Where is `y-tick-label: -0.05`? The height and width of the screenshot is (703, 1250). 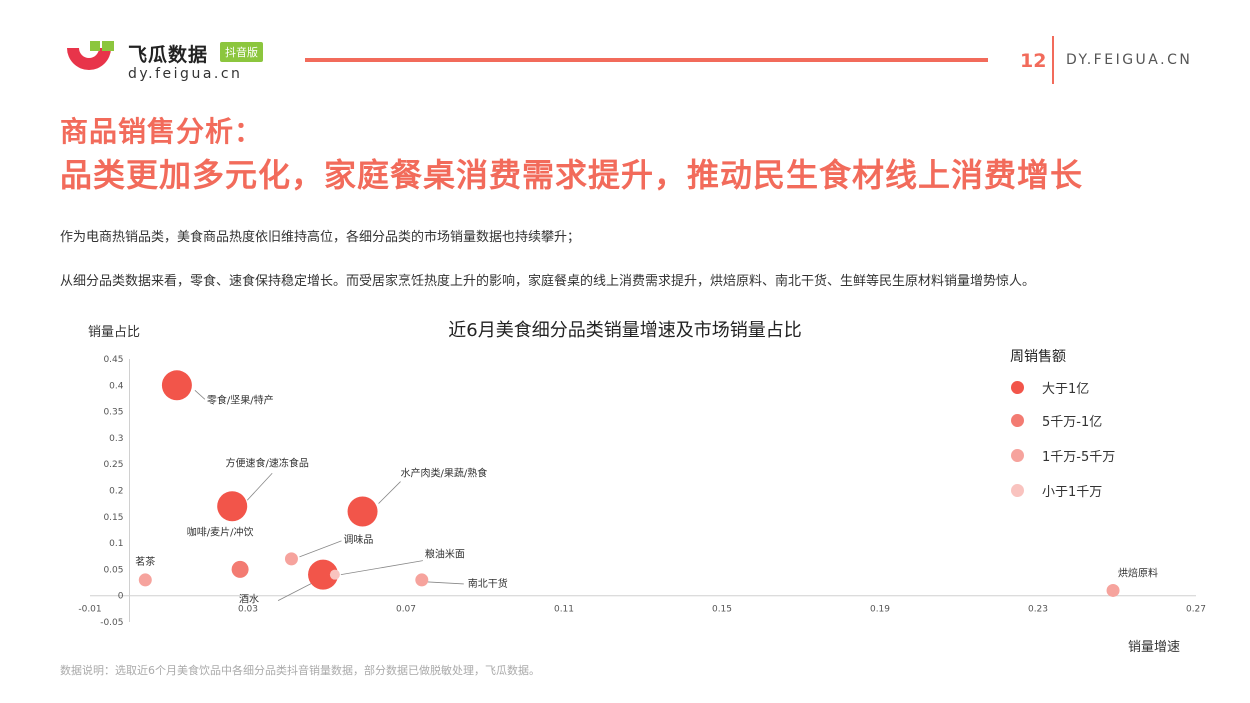
y-tick-label: -0.05 is located at coordinates (111, 623).